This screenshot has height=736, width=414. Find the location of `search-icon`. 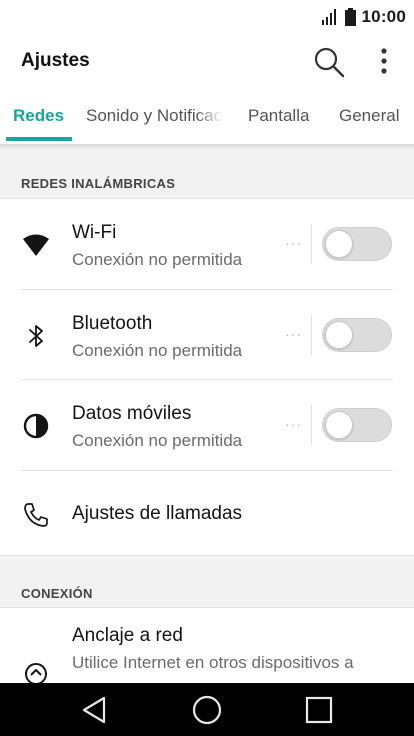

search-icon is located at coordinates (329, 62).